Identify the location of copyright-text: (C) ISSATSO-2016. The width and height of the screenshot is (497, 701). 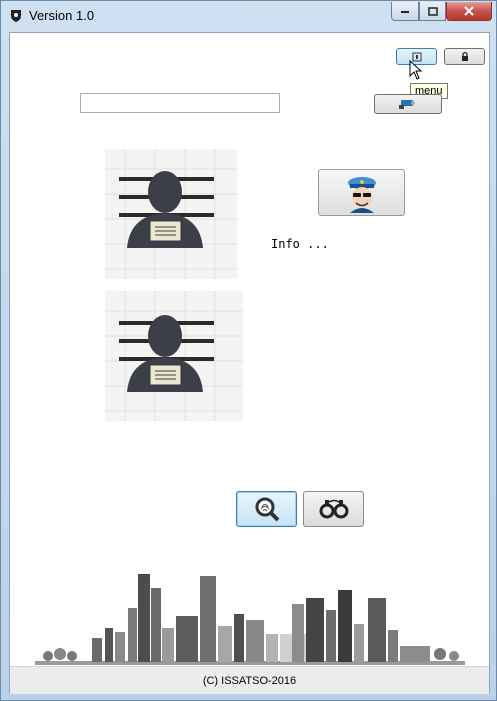
(249, 680).